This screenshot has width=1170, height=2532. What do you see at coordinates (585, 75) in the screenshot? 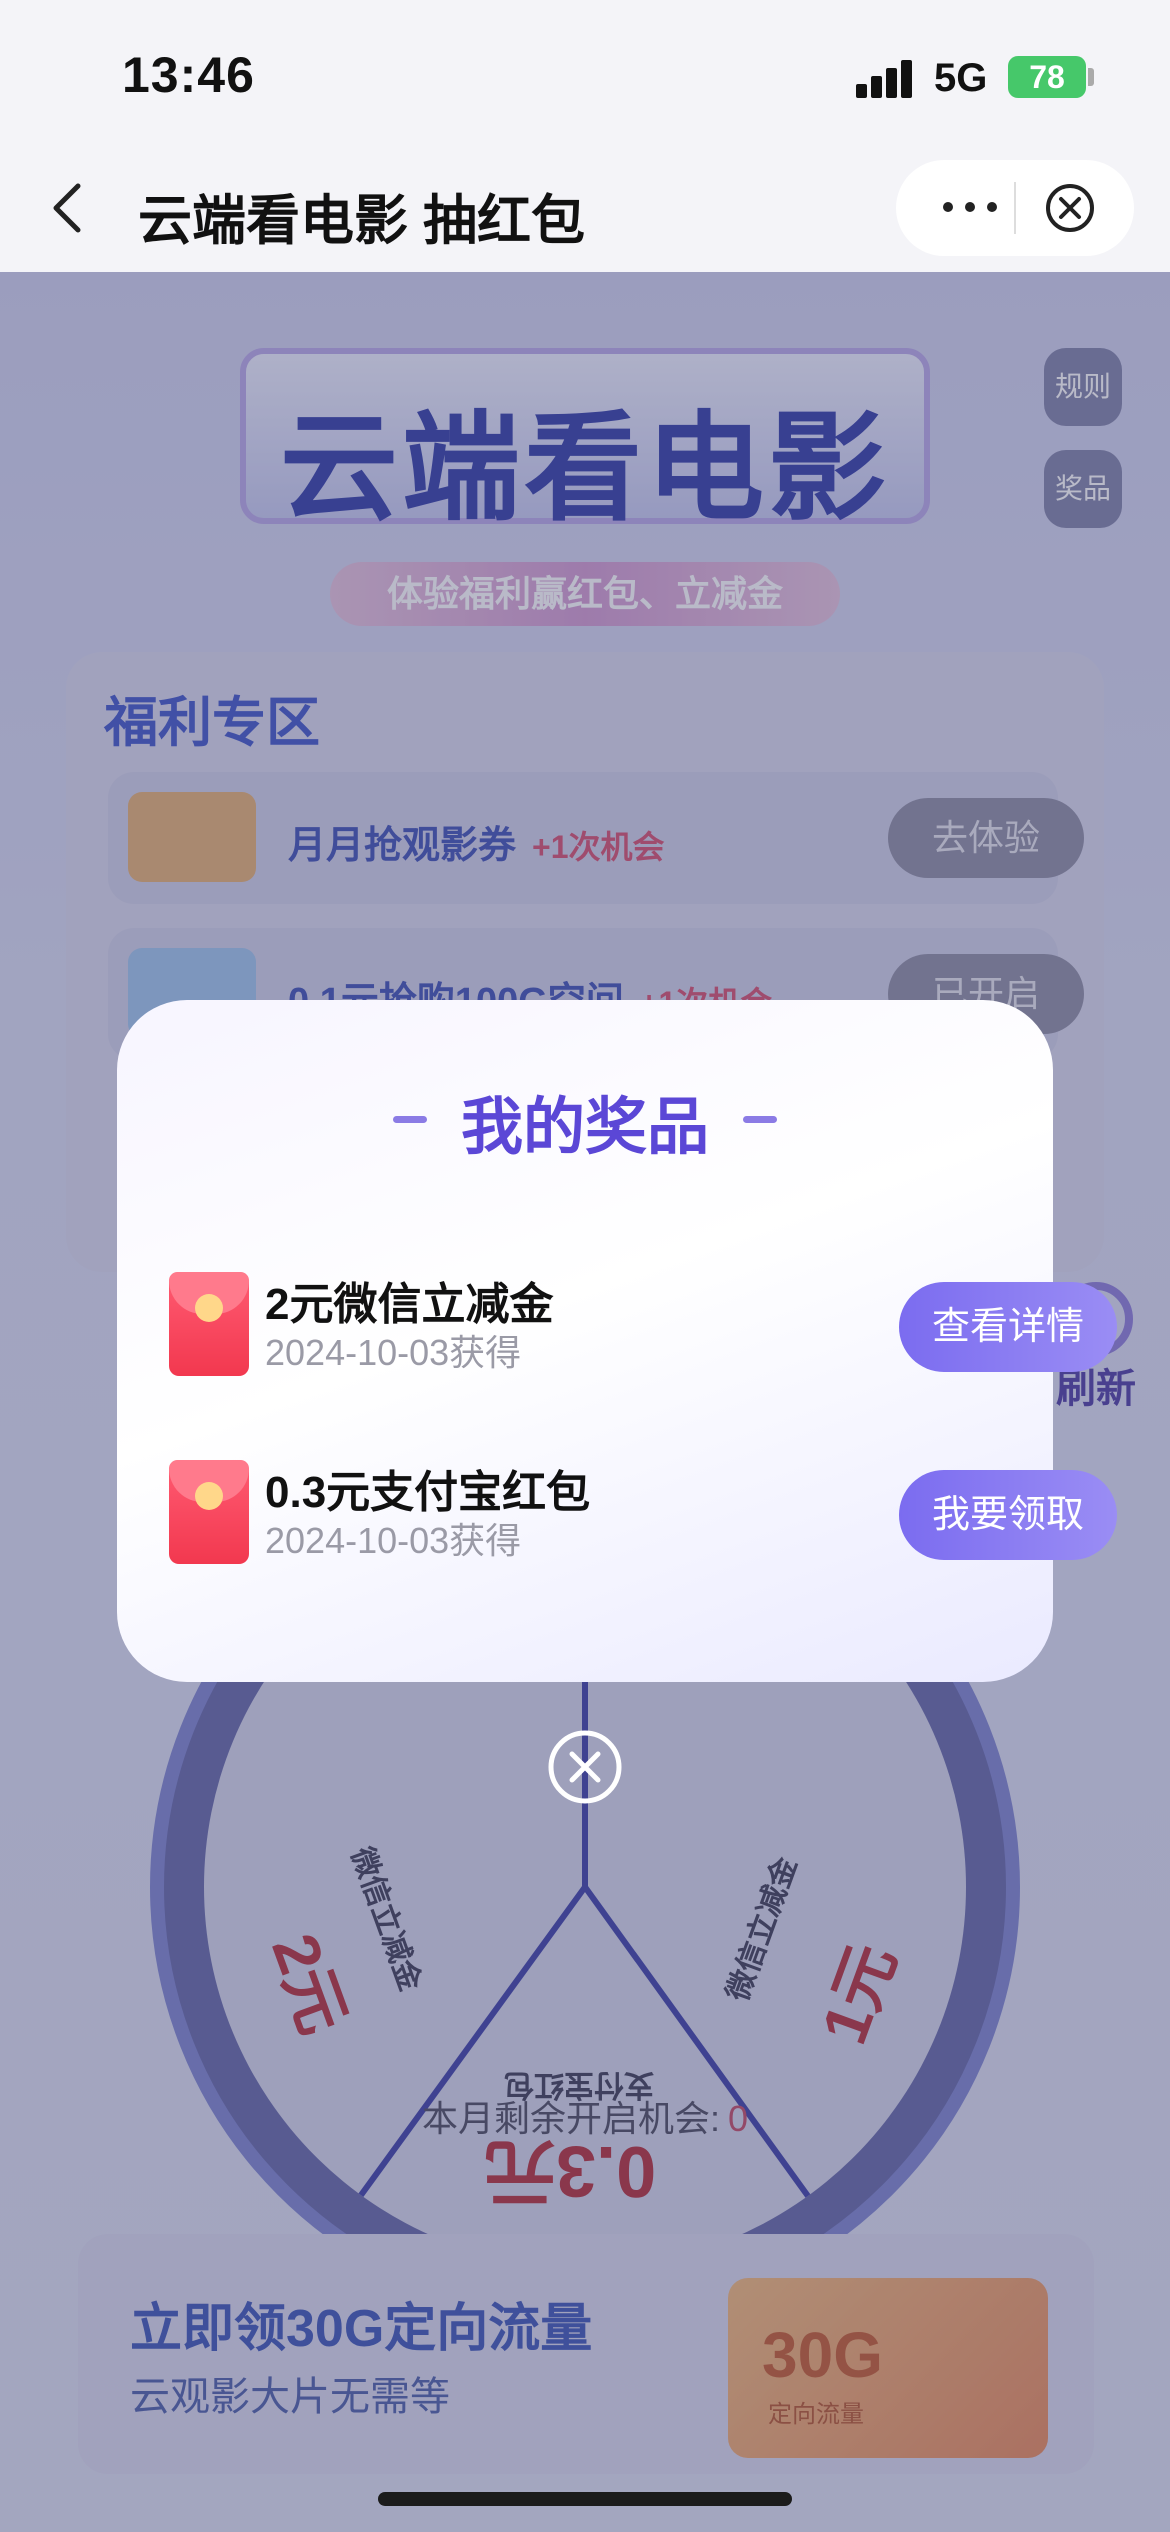
I see `status-bar: 13:46 5G 78` at bounding box center [585, 75].